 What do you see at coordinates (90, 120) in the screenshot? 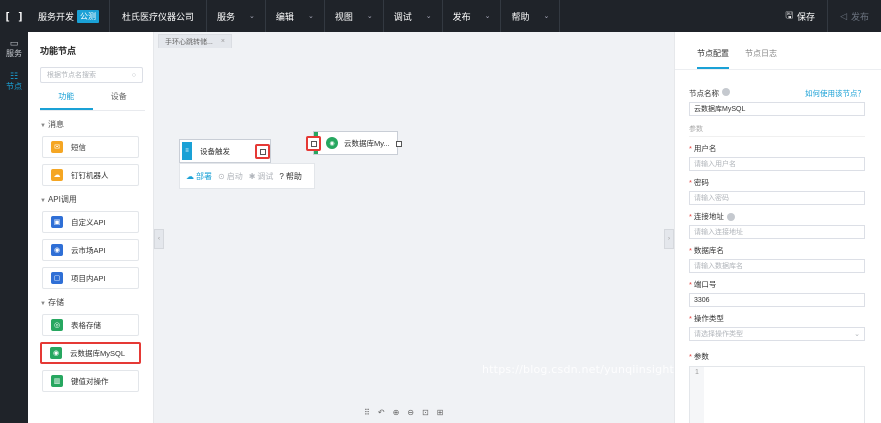
I see `group-message: ▼ 消息` at bounding box center [90, 120].